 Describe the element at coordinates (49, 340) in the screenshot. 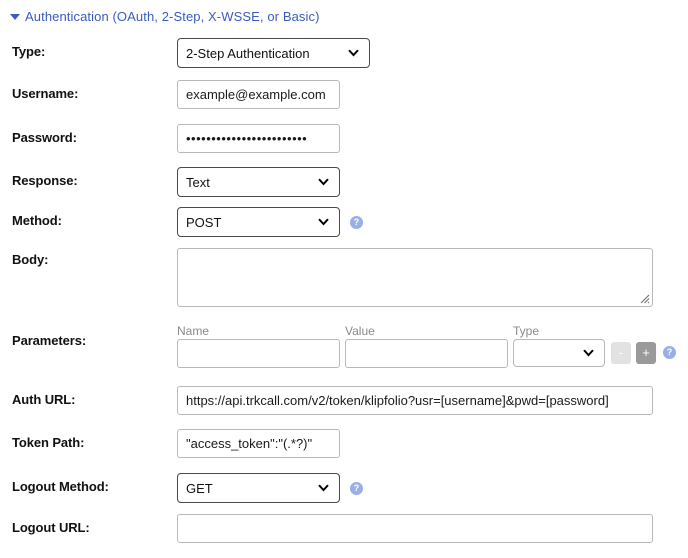

I see `parameters-label: Parameters:` at that location.